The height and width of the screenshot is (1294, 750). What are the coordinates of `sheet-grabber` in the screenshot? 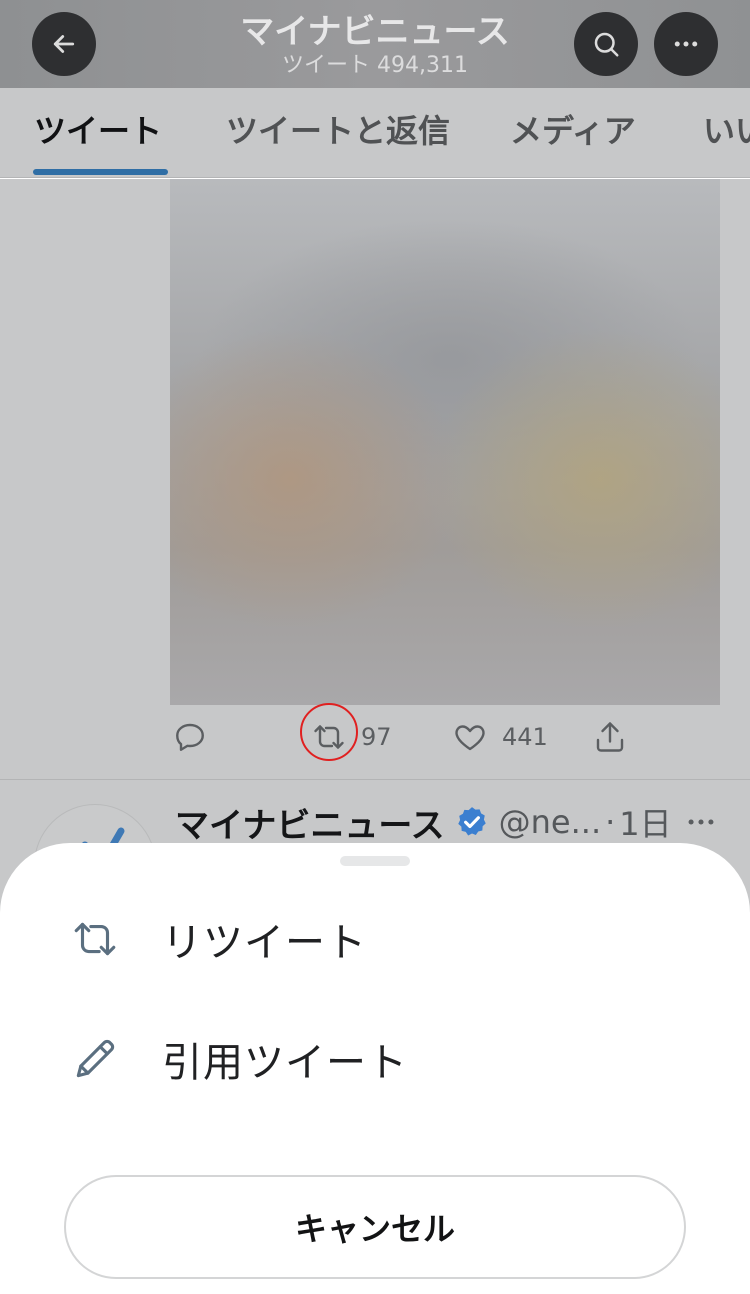 It's located at (375, 861).